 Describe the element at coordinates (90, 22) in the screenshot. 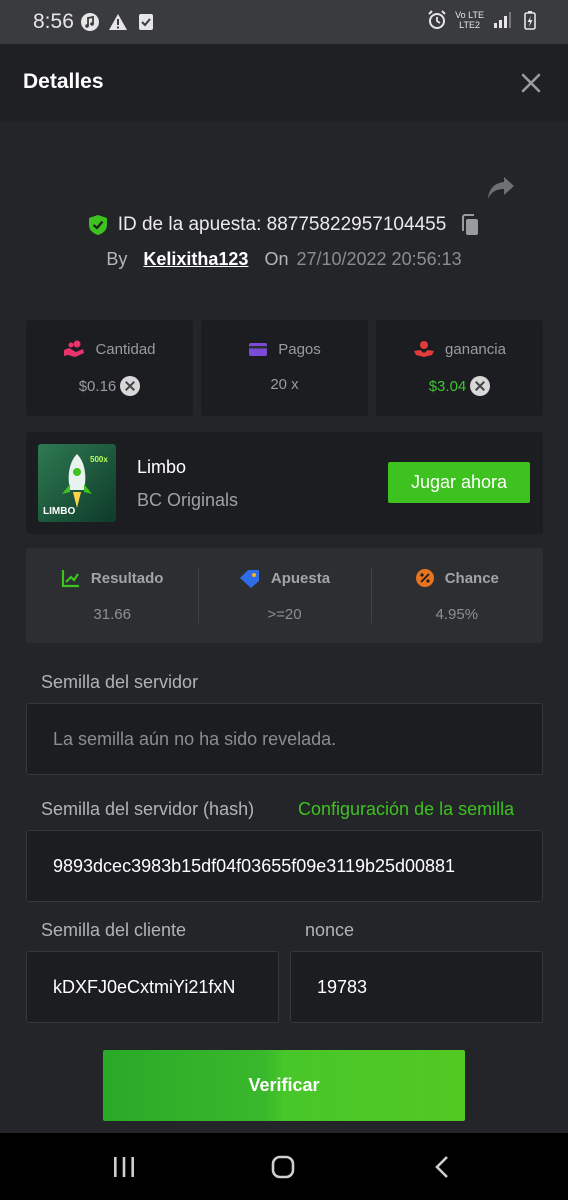

I see `music-icon` at that location.